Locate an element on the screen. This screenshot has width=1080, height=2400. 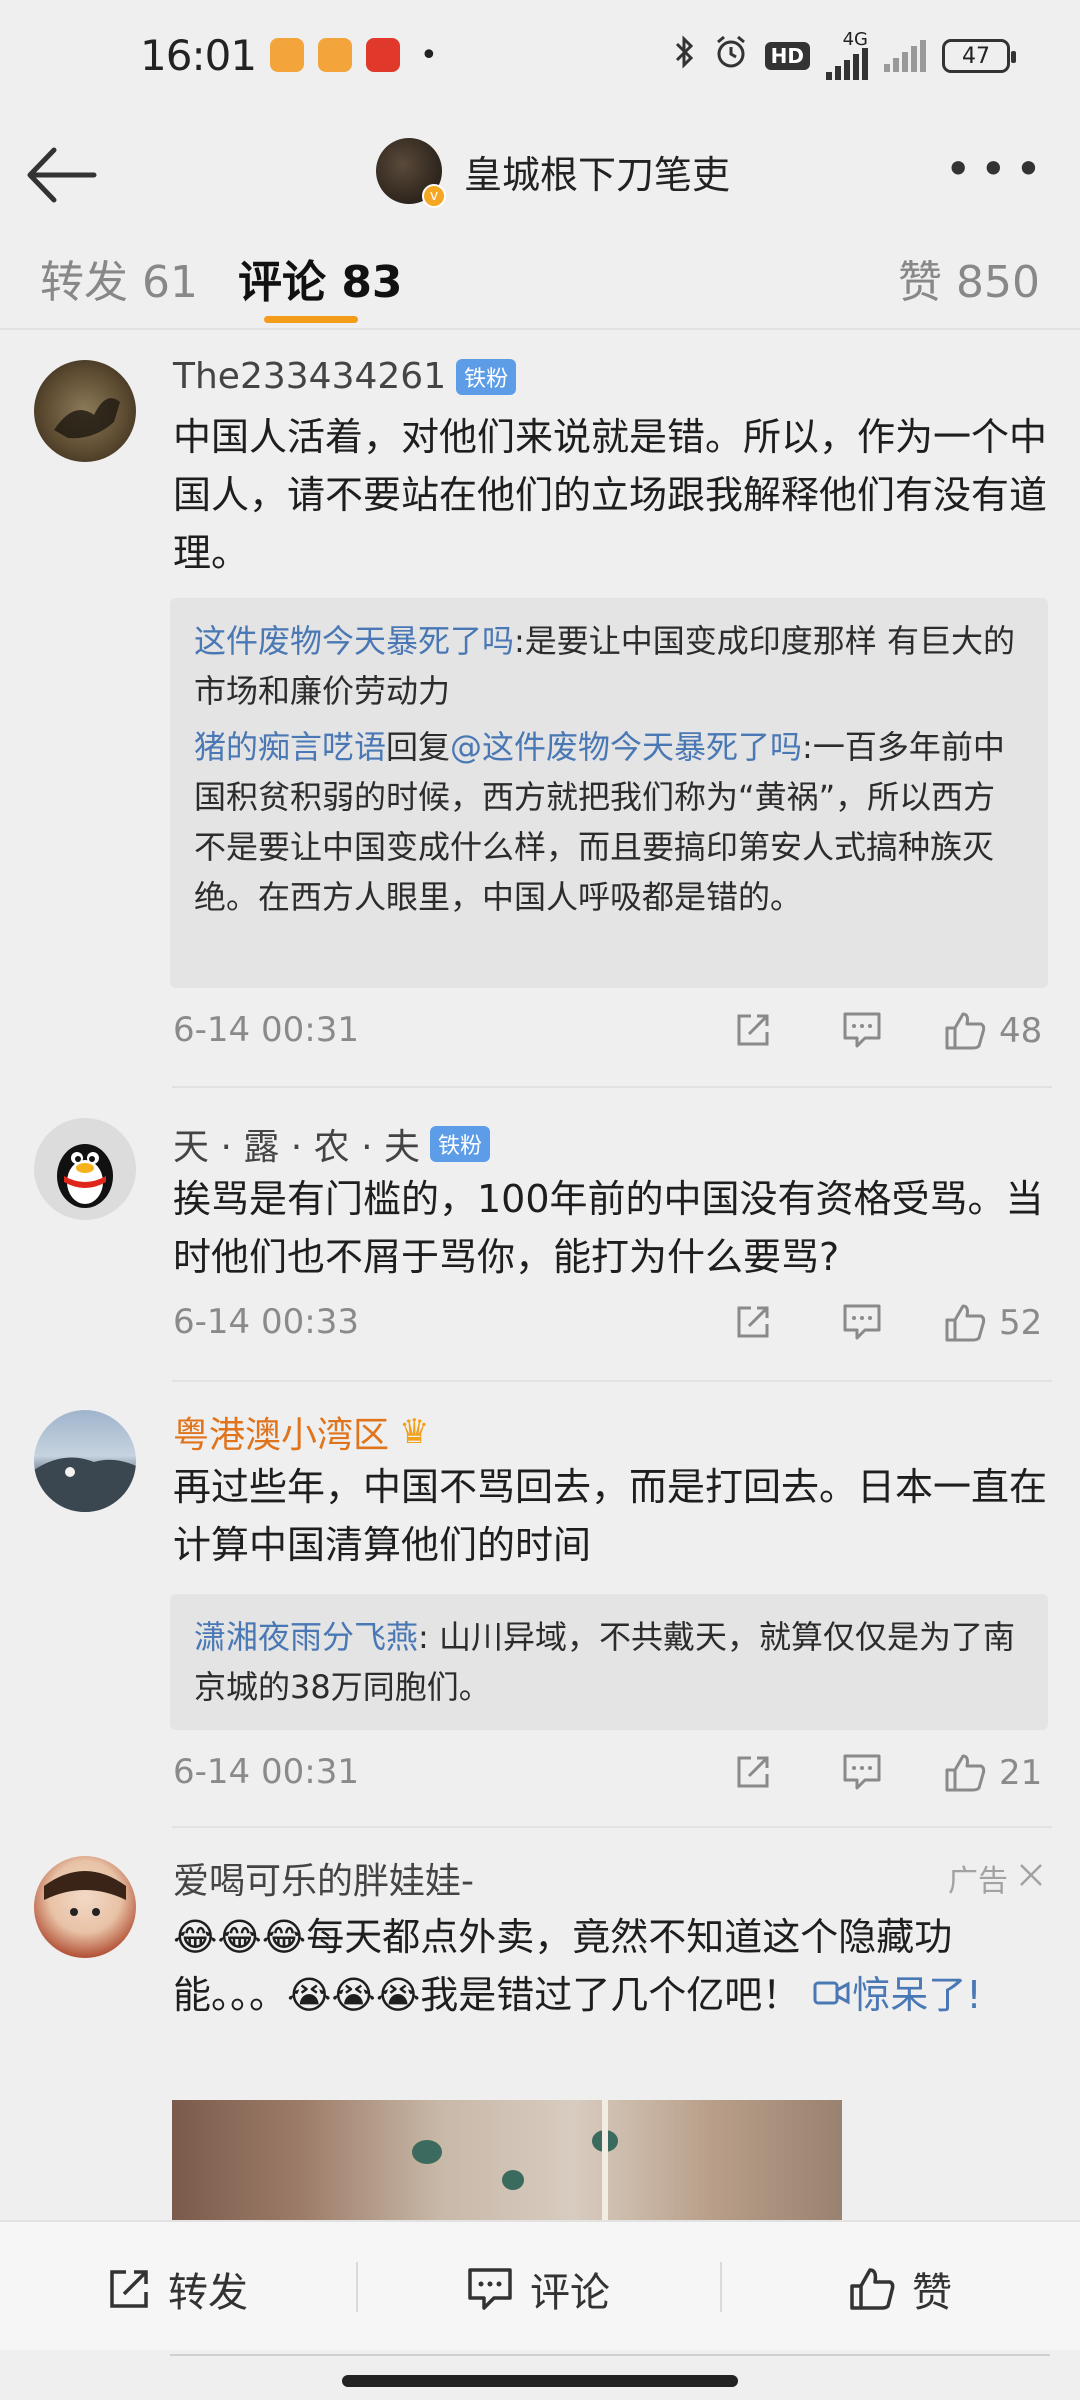
vip-crown-icon: ♛ is located at coordinates (414, 1432).